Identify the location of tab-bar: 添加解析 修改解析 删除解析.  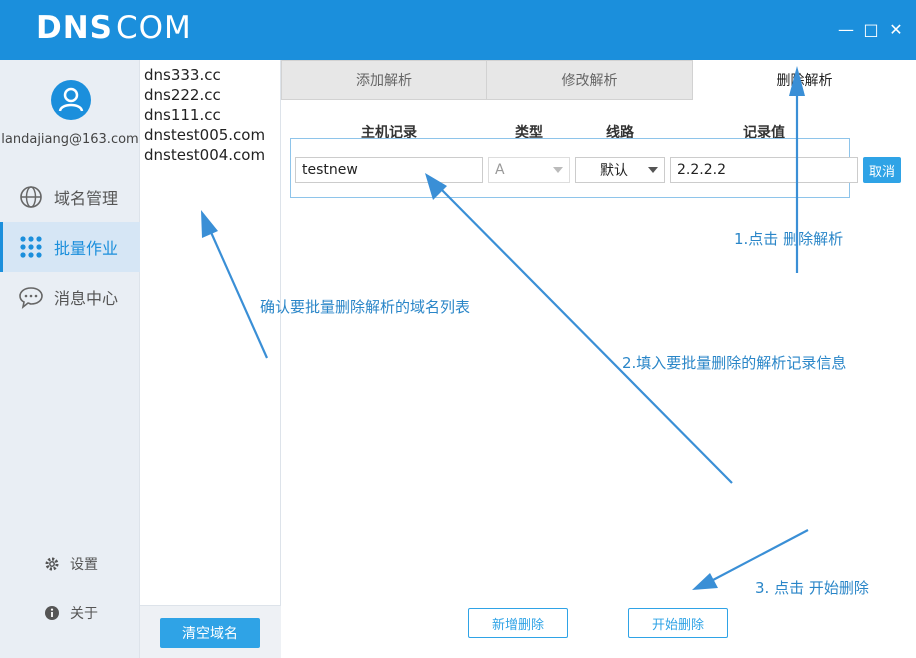
(598, 80).